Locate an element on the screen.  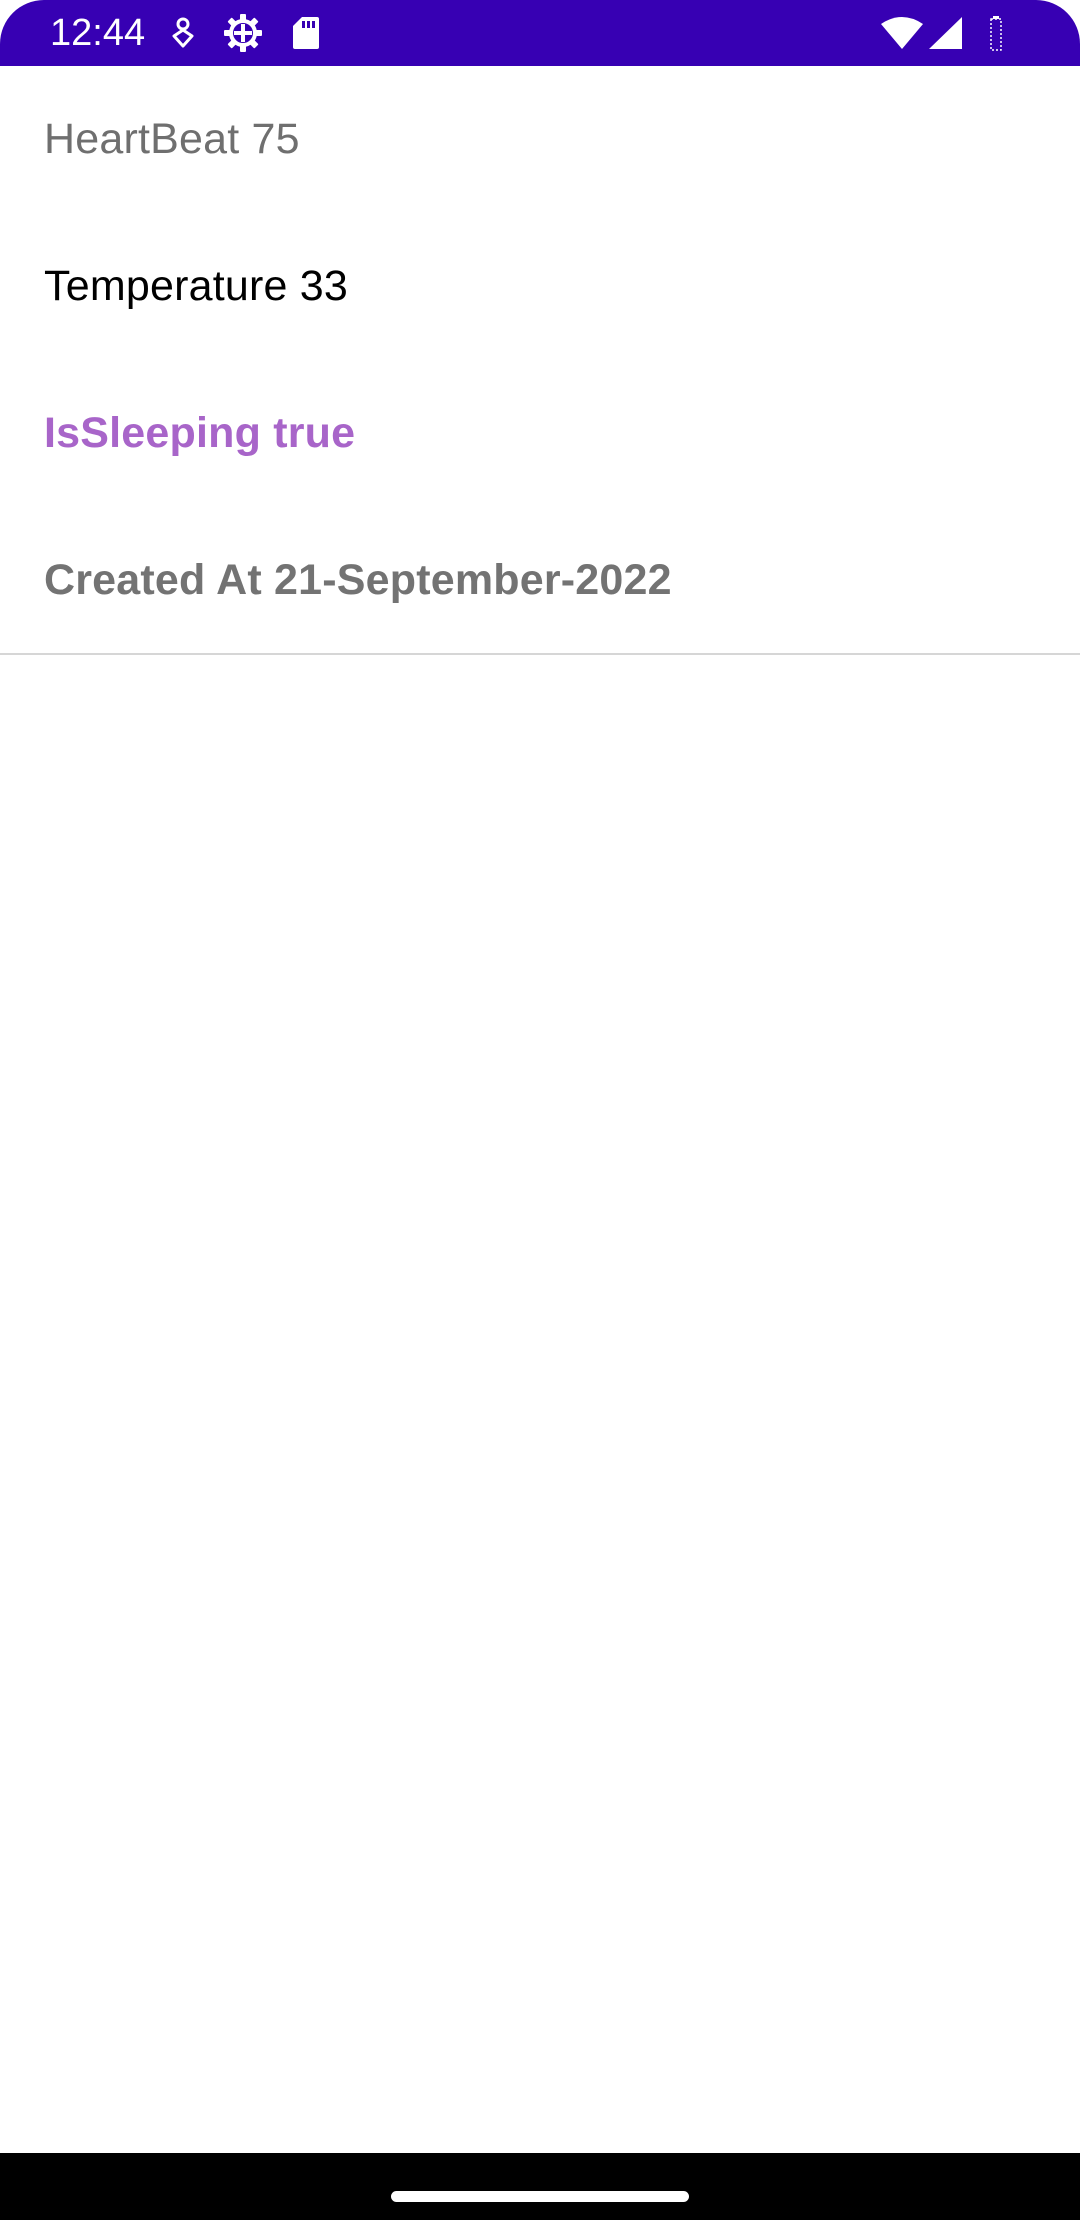
temperature-text: Temperature 33 is located at coordinates (196, 286).